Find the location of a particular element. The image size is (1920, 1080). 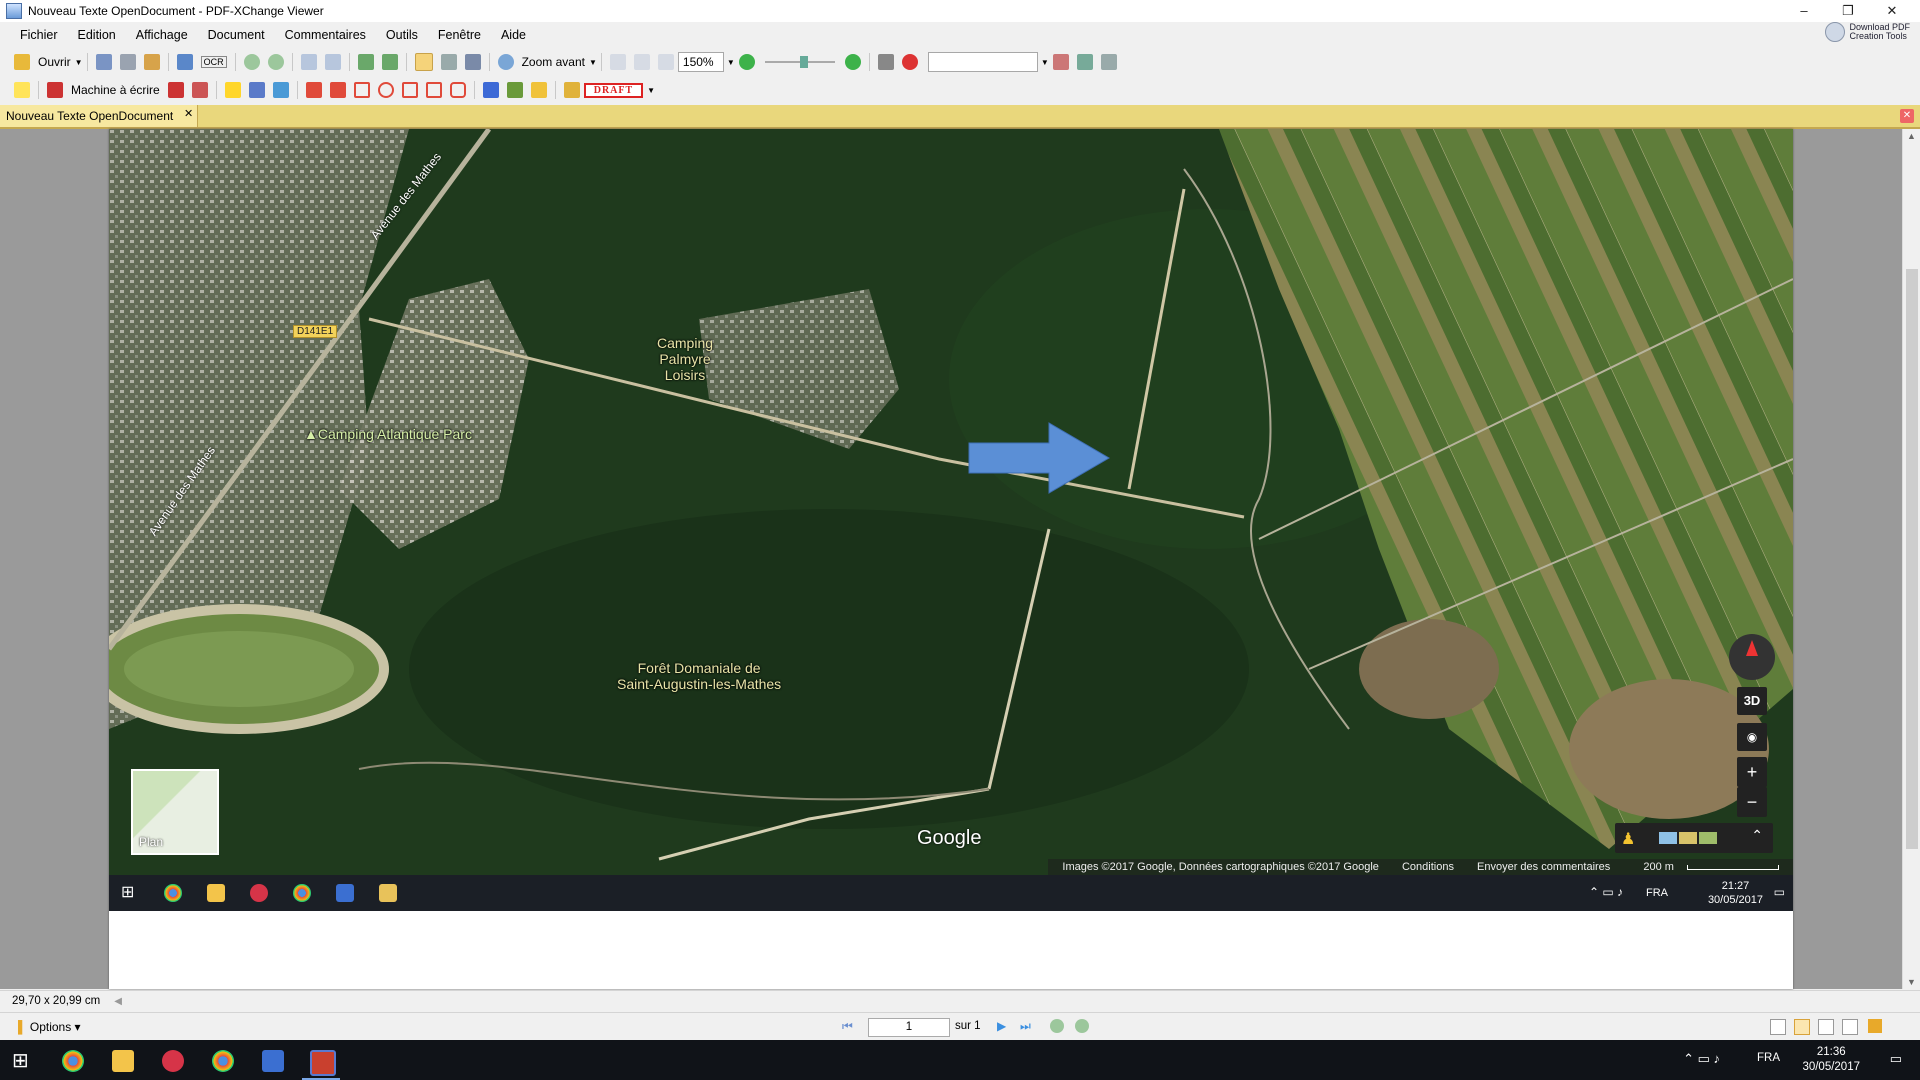

view-options-icon is located at coordinates (885, 62).